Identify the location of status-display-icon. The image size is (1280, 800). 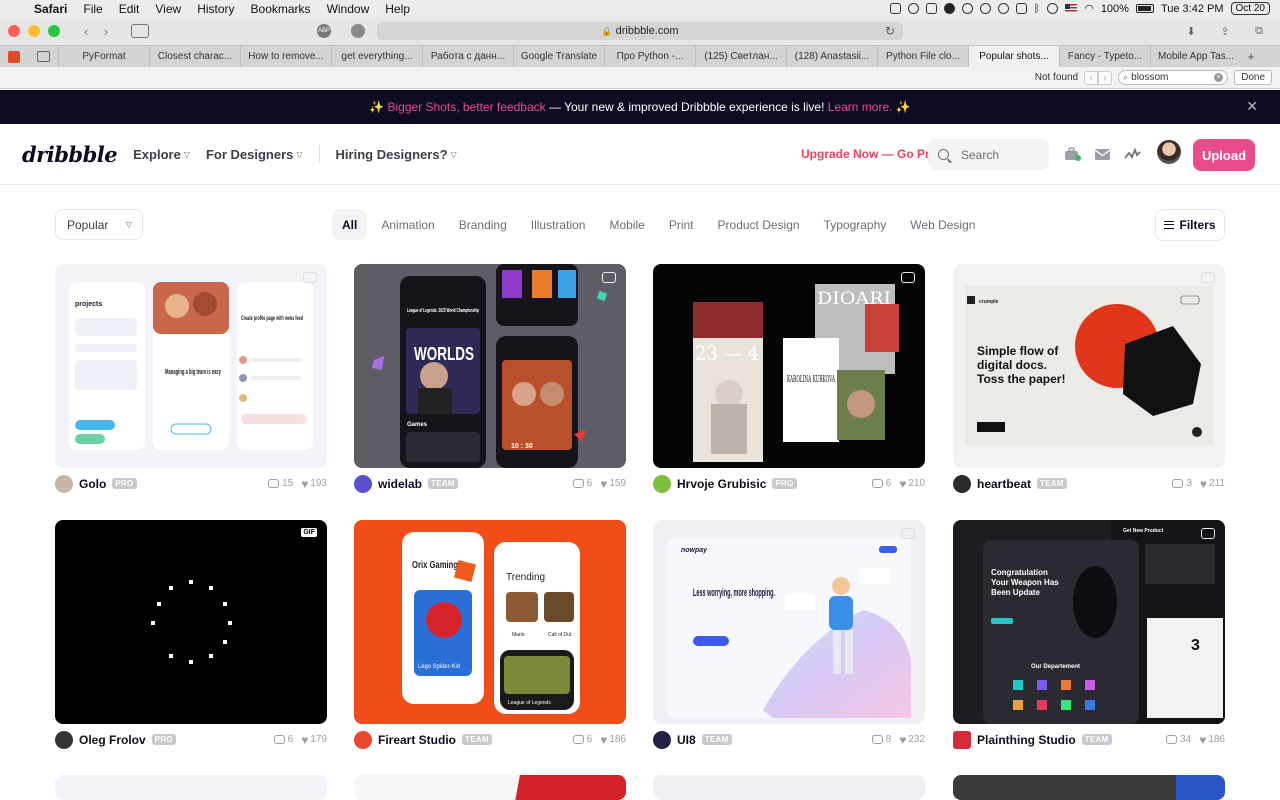
(1021, 8).